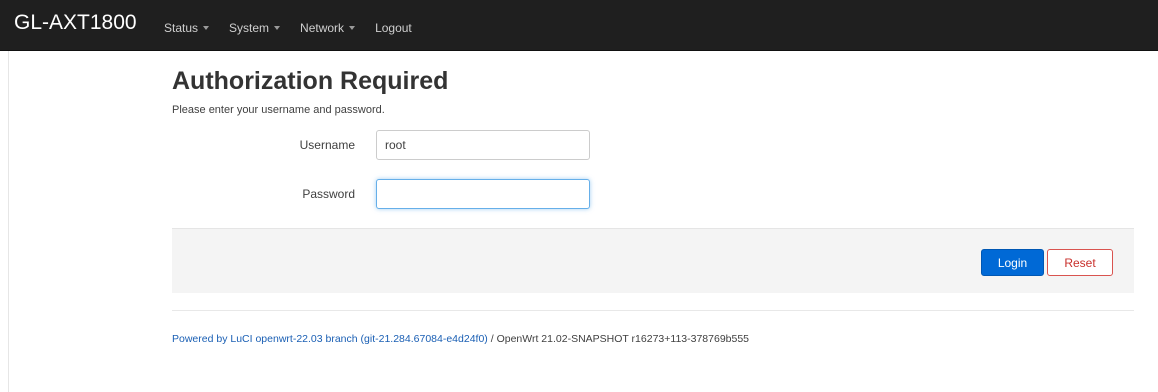 The width and height of the screenshot is (1158, 392). I want to click on reset-button: Reset, so click(1080, 262).